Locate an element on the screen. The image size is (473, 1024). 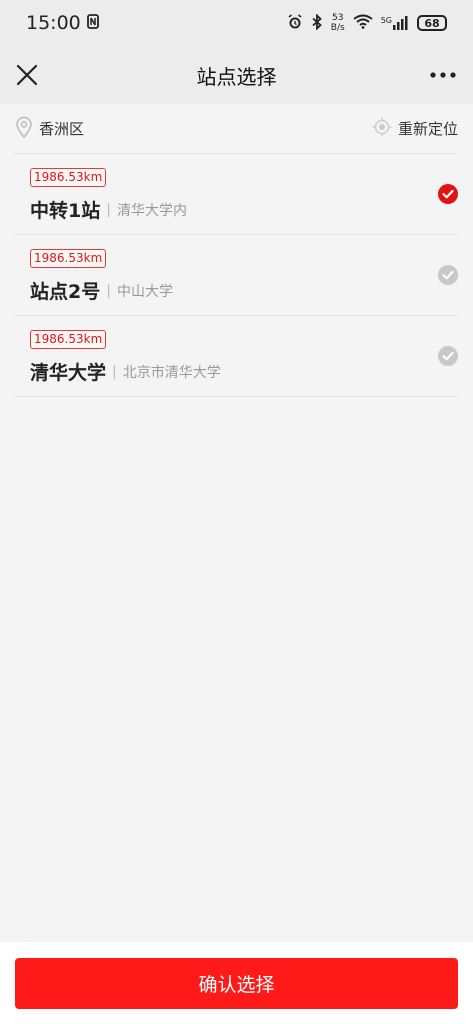
battery-indicator: 68 is located at coordinates (432, 23).